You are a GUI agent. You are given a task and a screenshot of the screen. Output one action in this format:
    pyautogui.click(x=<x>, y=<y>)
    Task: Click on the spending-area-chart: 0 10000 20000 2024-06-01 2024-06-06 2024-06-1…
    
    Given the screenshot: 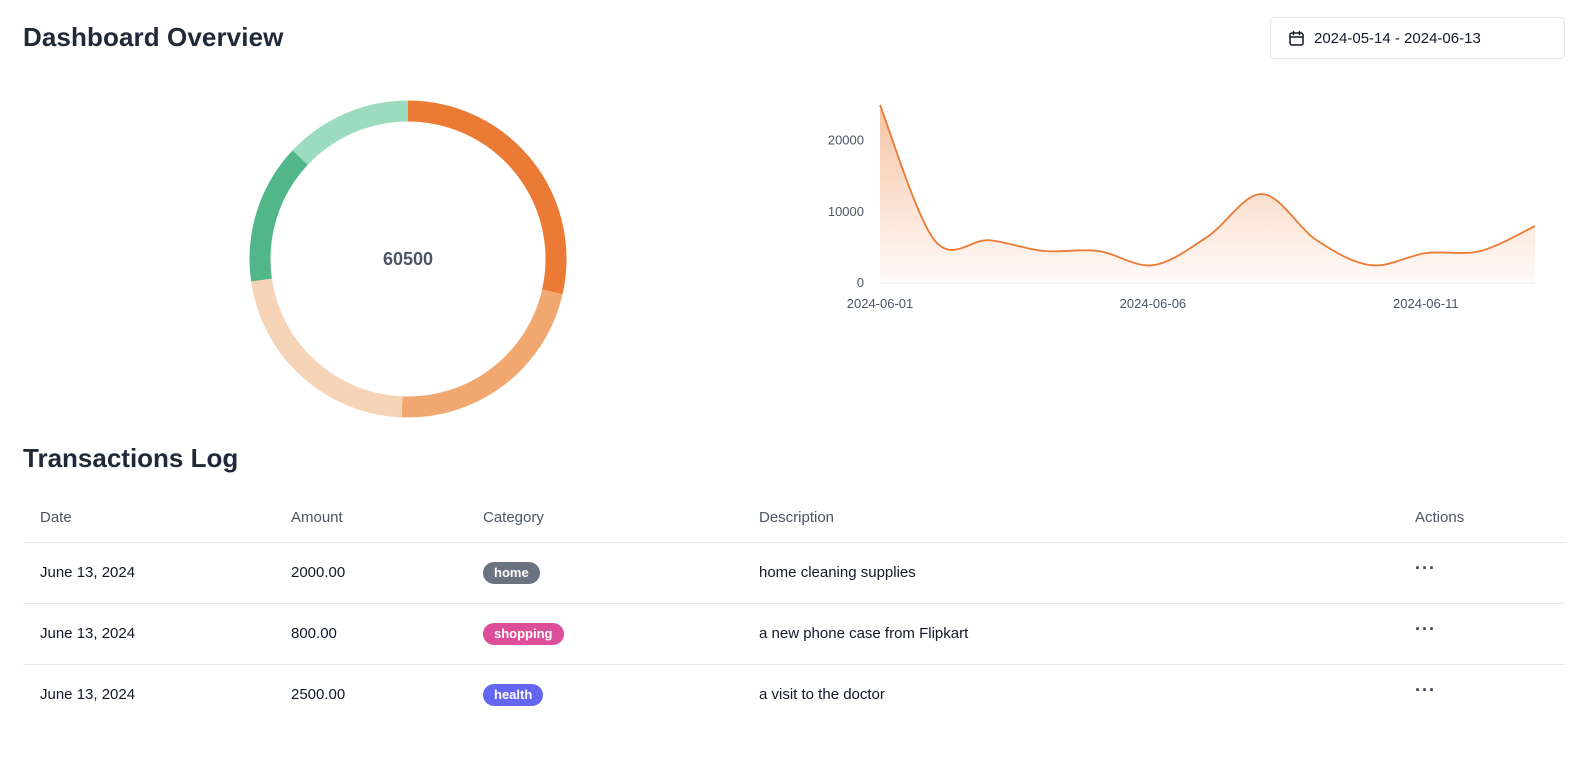 What is the action you would take?
    pyautogui.click(x=1182, y=207)
    